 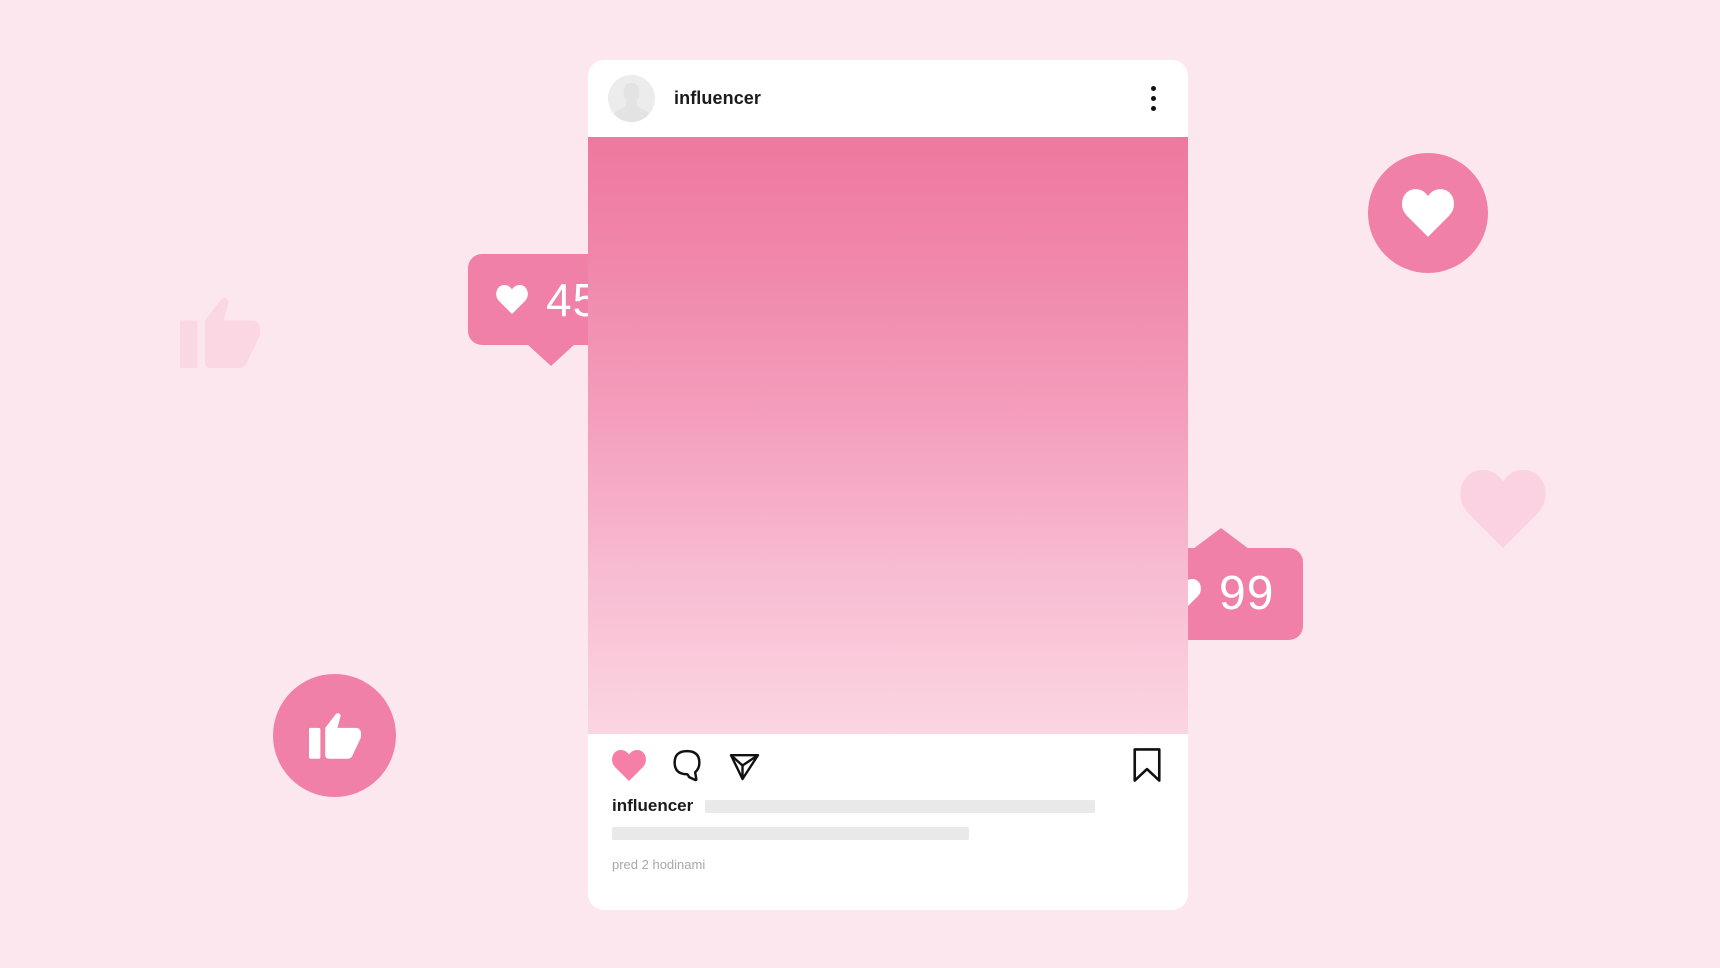 I want to click on bookmark-icon, so click(x=1147, y=765).